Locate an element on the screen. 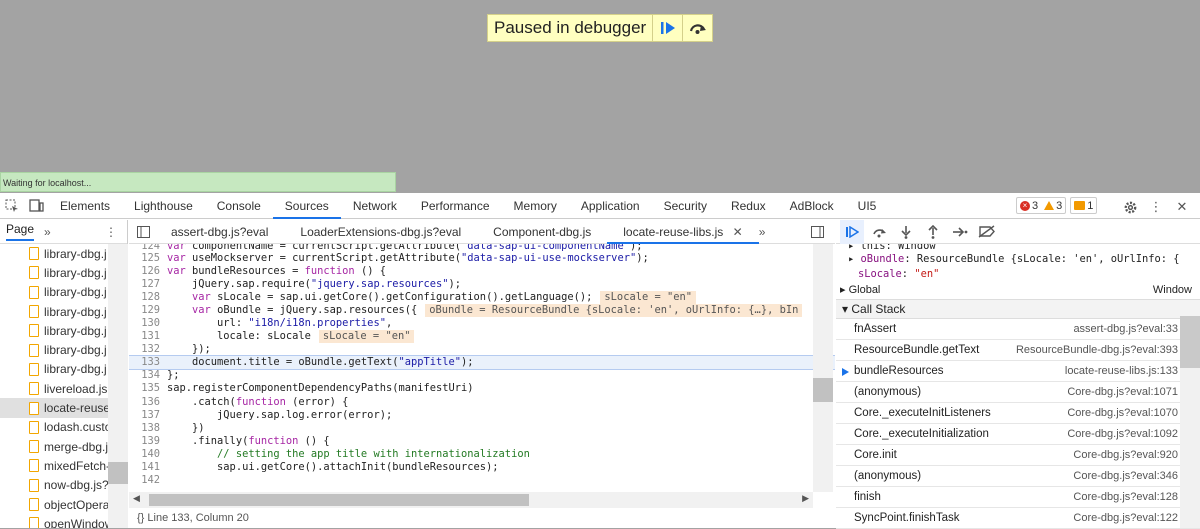 Image resolution: width=1200 pixels, height=529 pixels. editor-vertical-scrollbar is located at coordinates (823, 368).